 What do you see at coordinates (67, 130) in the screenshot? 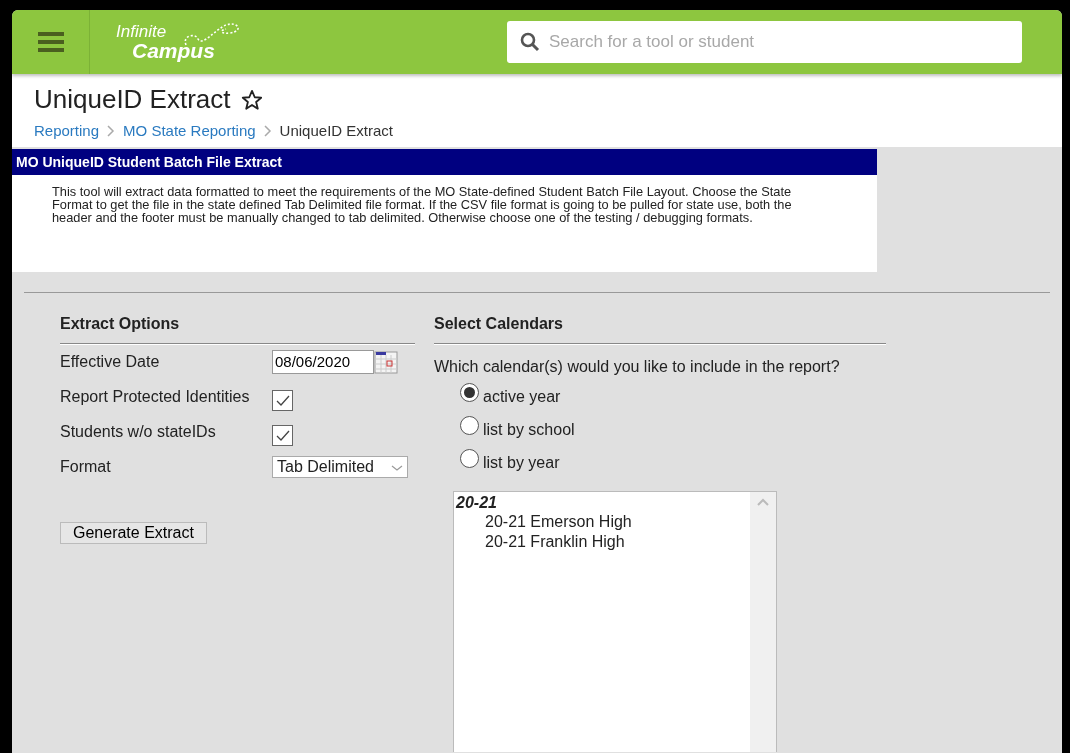
I see `breadcrumb-link: Reporting` at bounding box center [67, 130].